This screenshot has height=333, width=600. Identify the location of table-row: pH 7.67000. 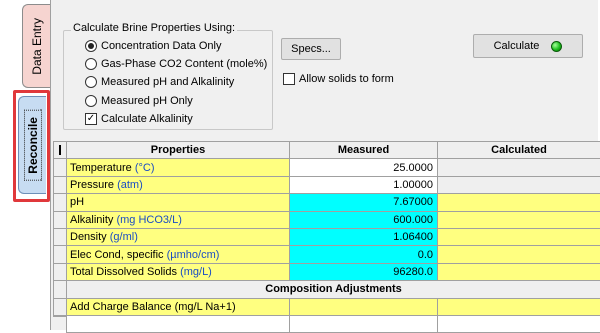
(333, 202).